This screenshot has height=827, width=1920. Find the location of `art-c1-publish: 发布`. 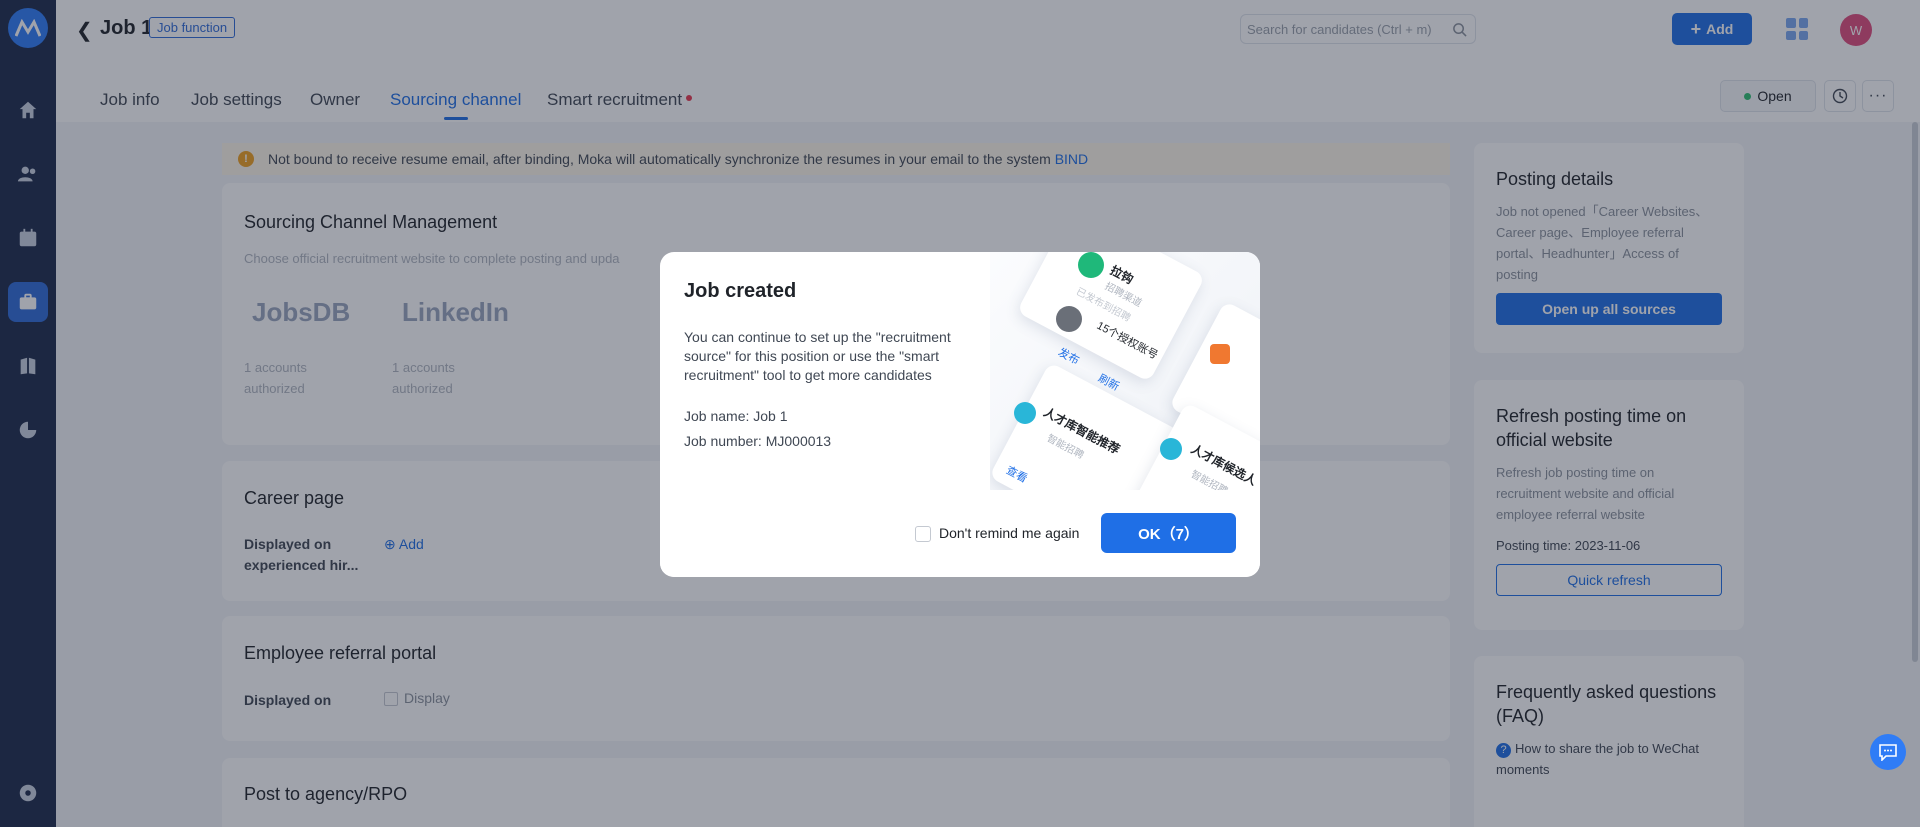

art-c1-publish: 发布 is located at coordinates (1069, 357).